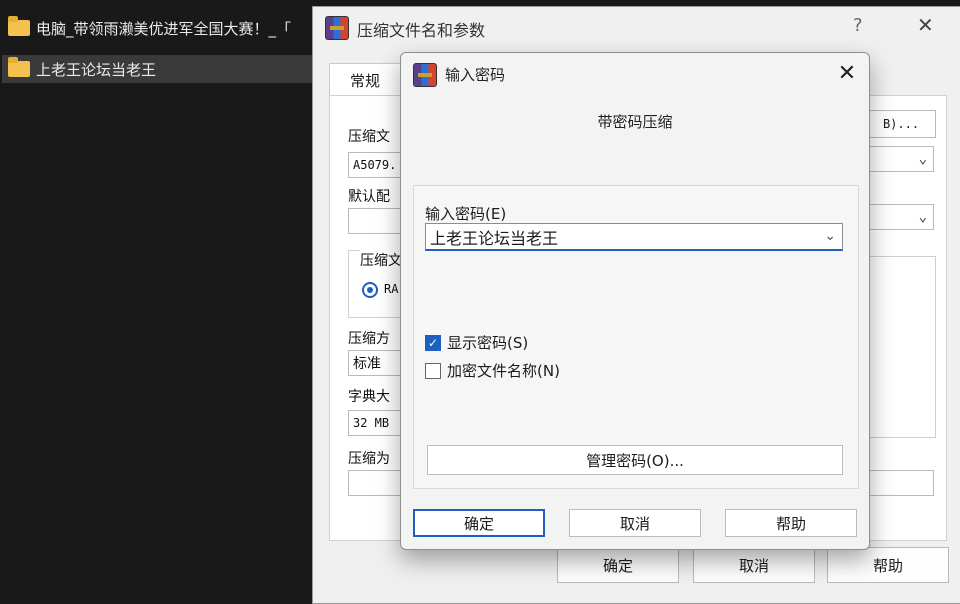  What do you see at coordinates (365, 79) in the screenshot?
I see `tab-general: 常规` at bounding box center [365, 79].